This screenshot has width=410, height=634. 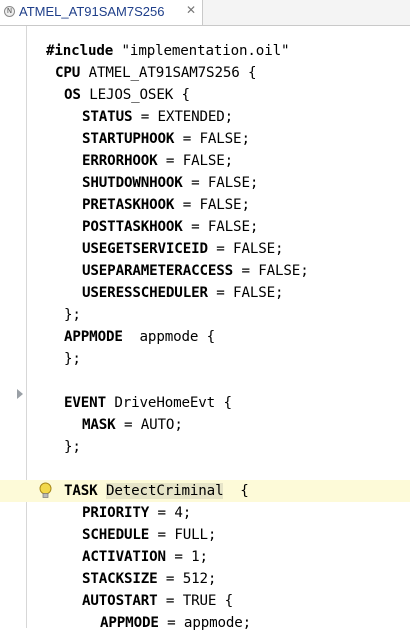 What do you see at coordinates (145, 557) in the screenshot?
I see `code-line: ACTIVATION = 1;` at bounding box center [145, 557].